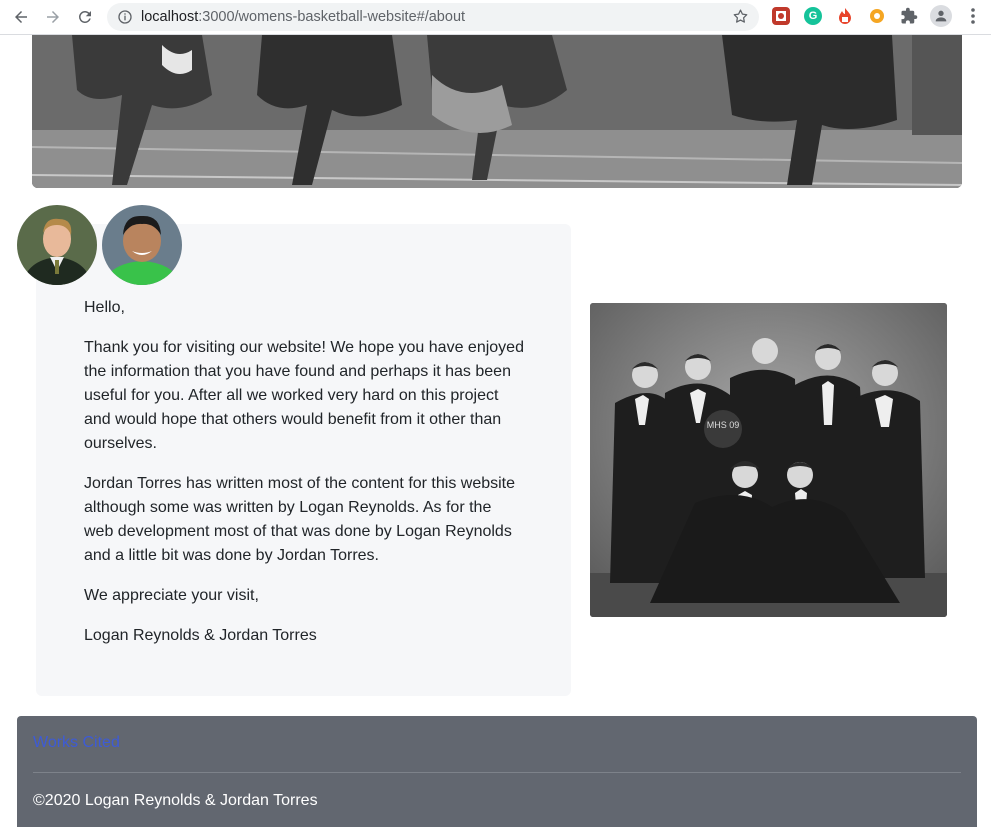  I want to click on person-icon, so click(941, 16).